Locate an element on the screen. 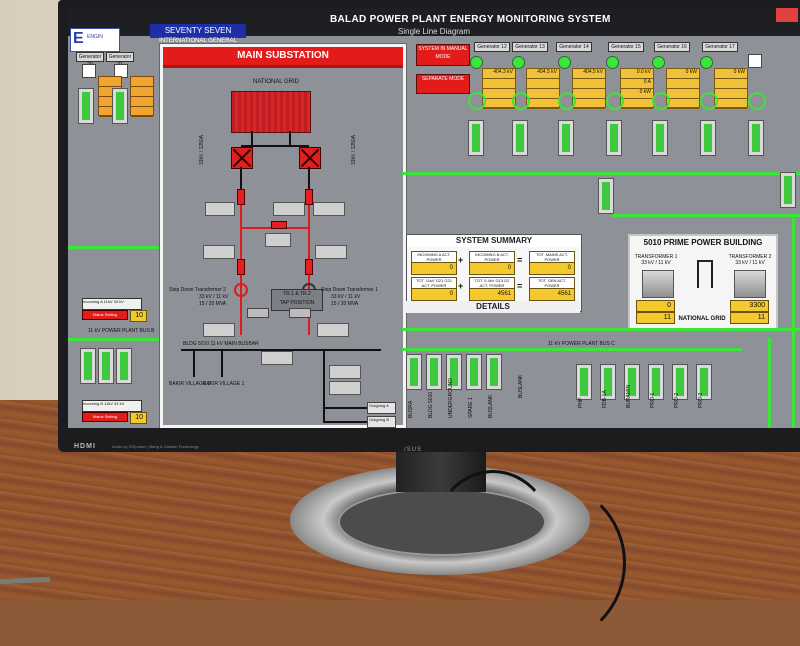  generator-tab: Generator 14 is located at coordinates (574, 47).